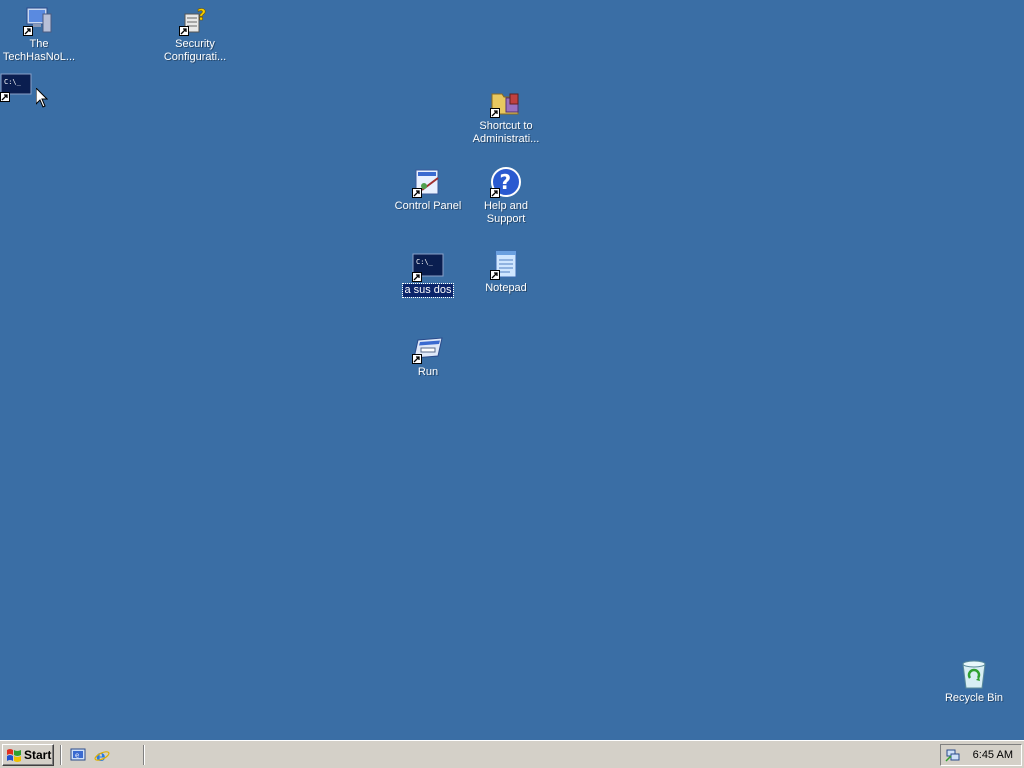 This screenshot has height=768, width=1024. I want to click on desktop-icon-recycle-bin: Recycle Bin, so click(974, 681).